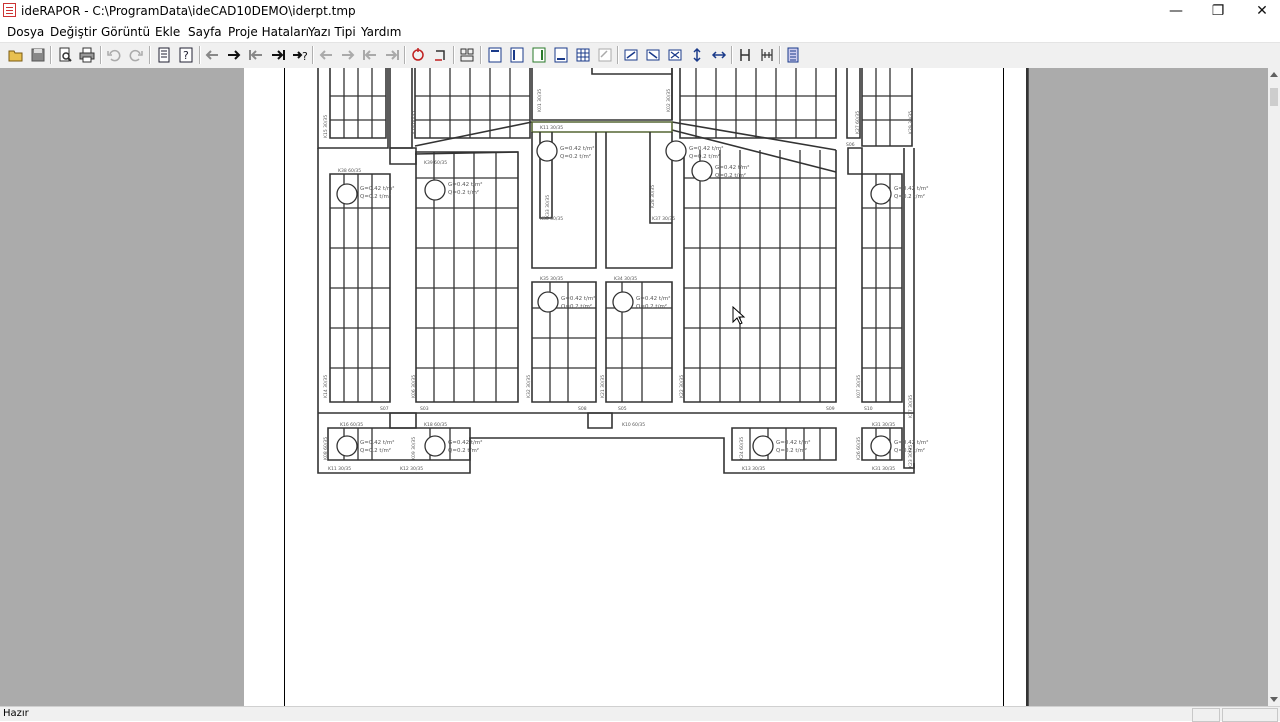  What do you see at coordinates (697, 55) in the screenshot?
I see `scroll-vertical-icon` at bounding box center [697, 55].